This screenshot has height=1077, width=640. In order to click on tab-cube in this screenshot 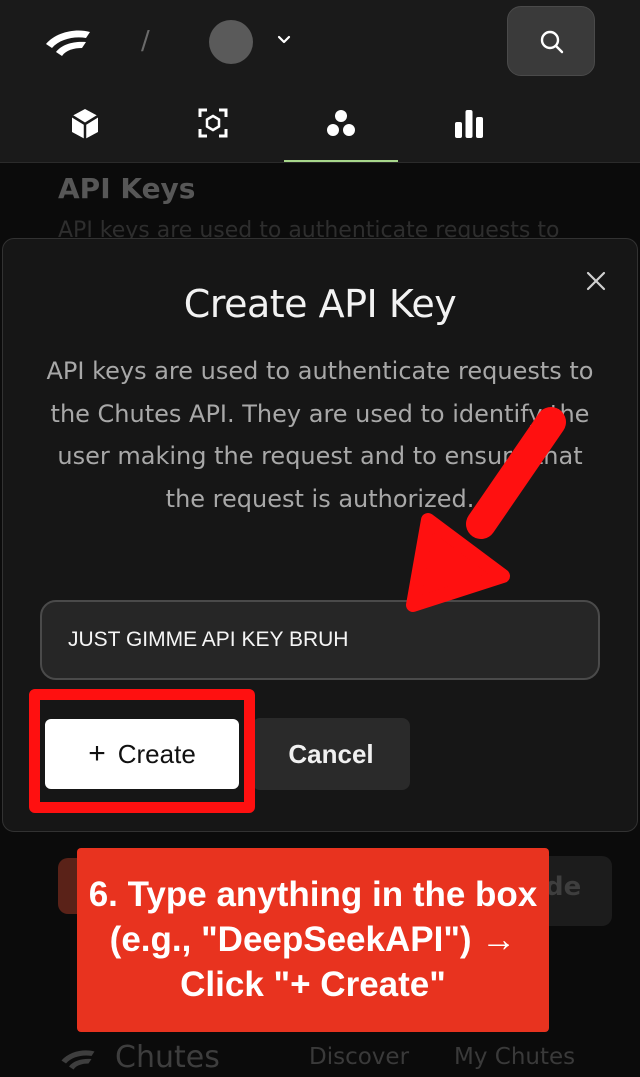, I will do `click(85, 129)`.